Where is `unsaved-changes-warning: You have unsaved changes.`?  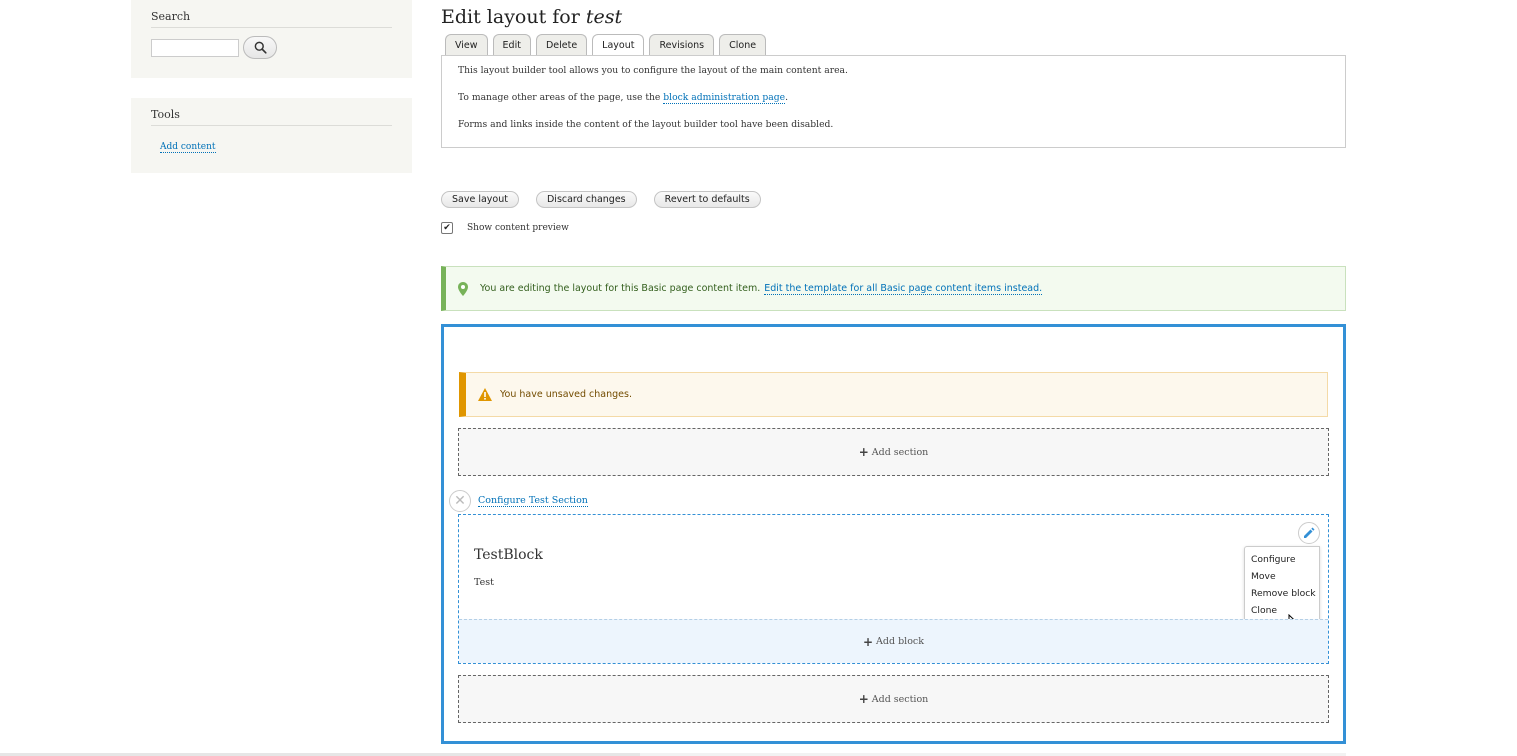 unsaved-changes-warning: You have unsaved changes. is located at coordinates (893, 394).